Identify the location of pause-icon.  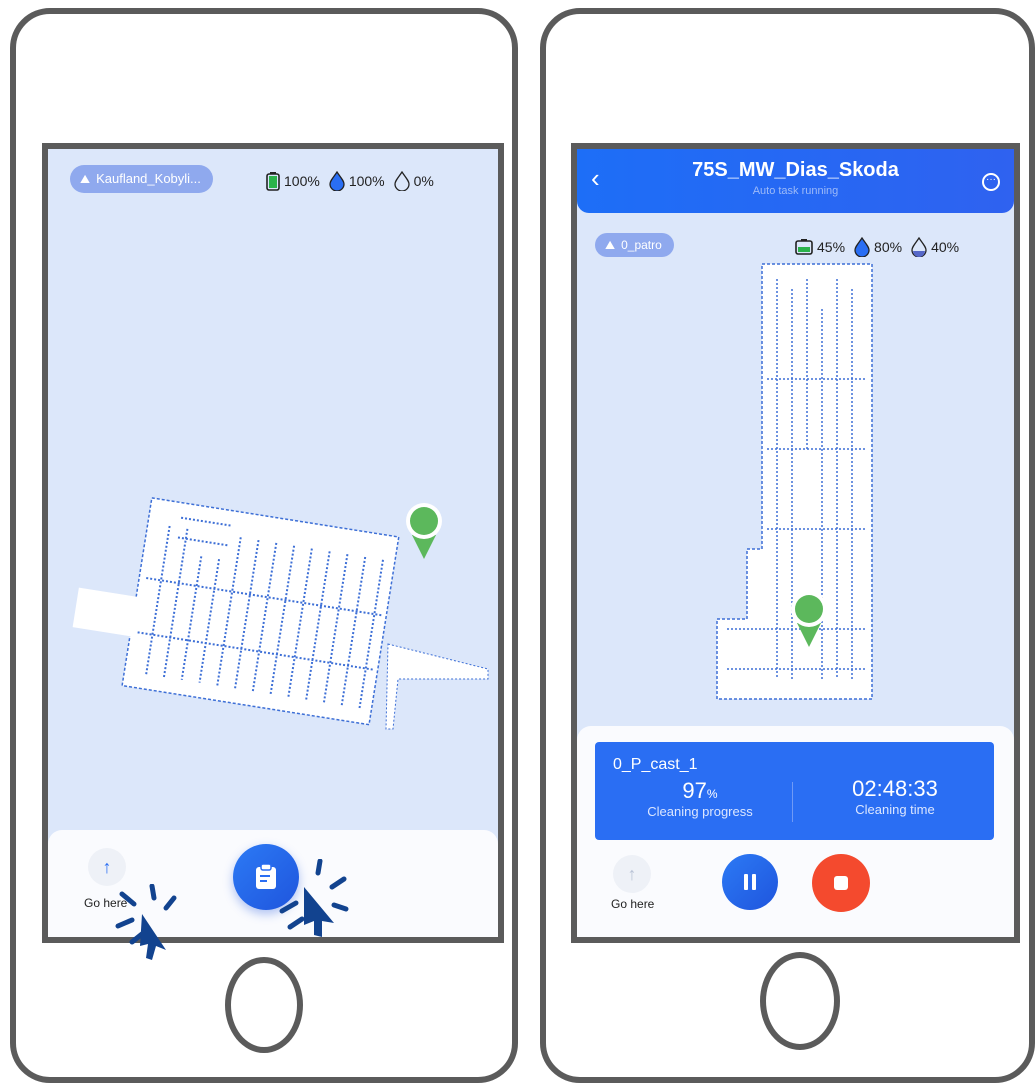
(750, 882).